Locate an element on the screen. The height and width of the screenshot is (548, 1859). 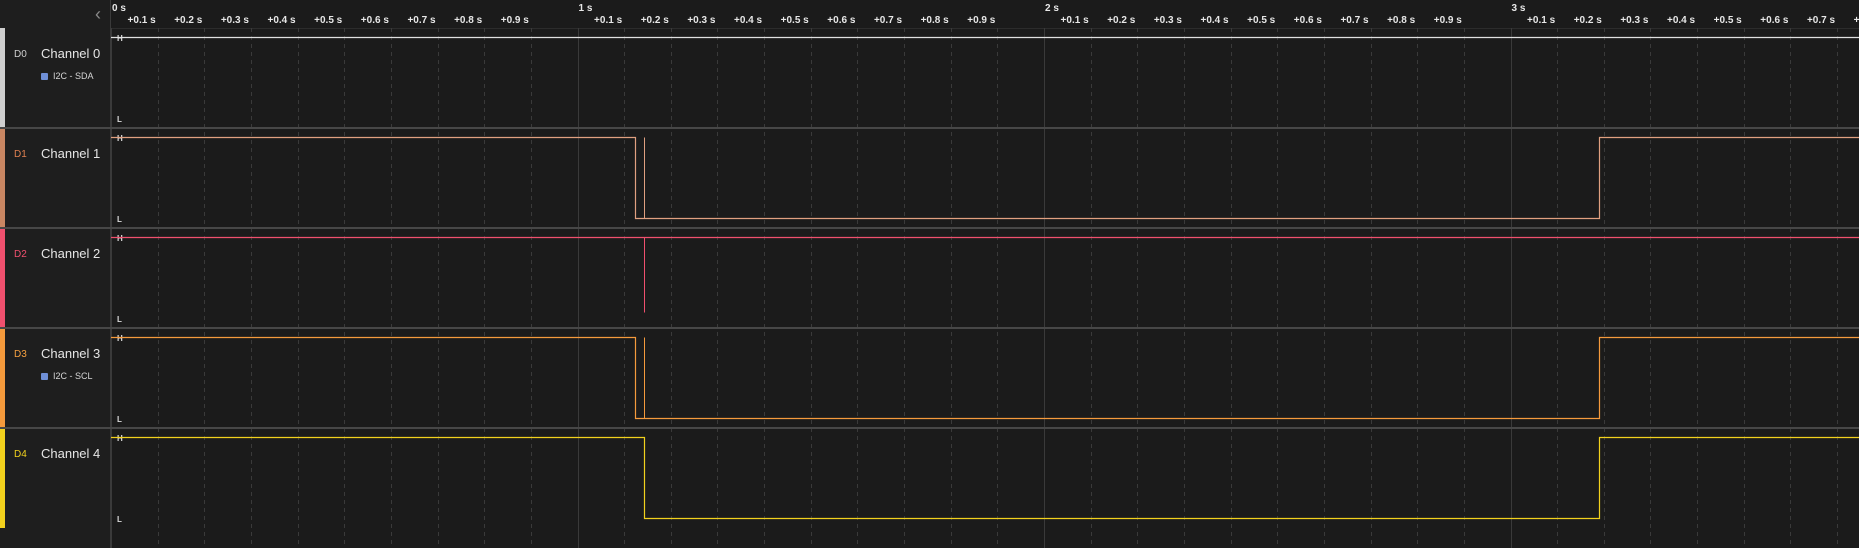
trace-d4 is located at coordinates (985, 478).